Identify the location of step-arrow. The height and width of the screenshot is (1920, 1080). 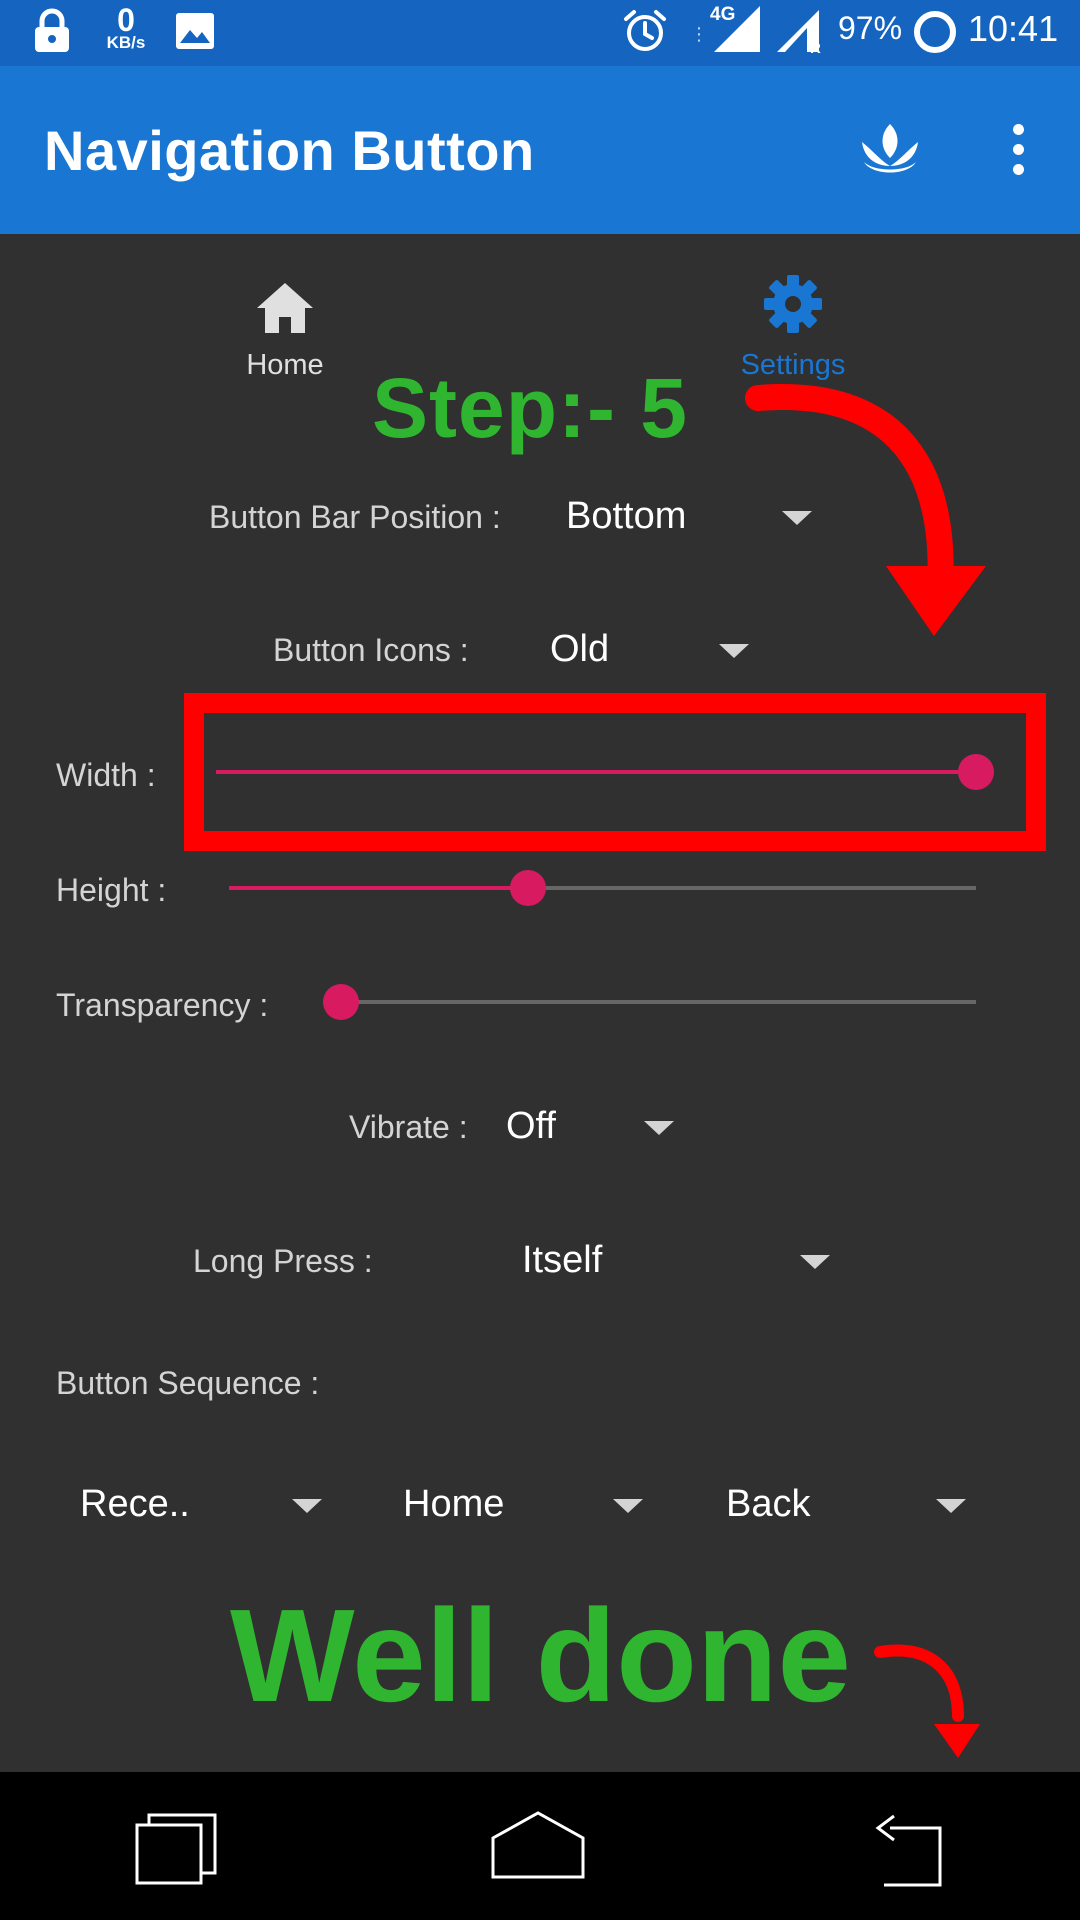
(865, 510).